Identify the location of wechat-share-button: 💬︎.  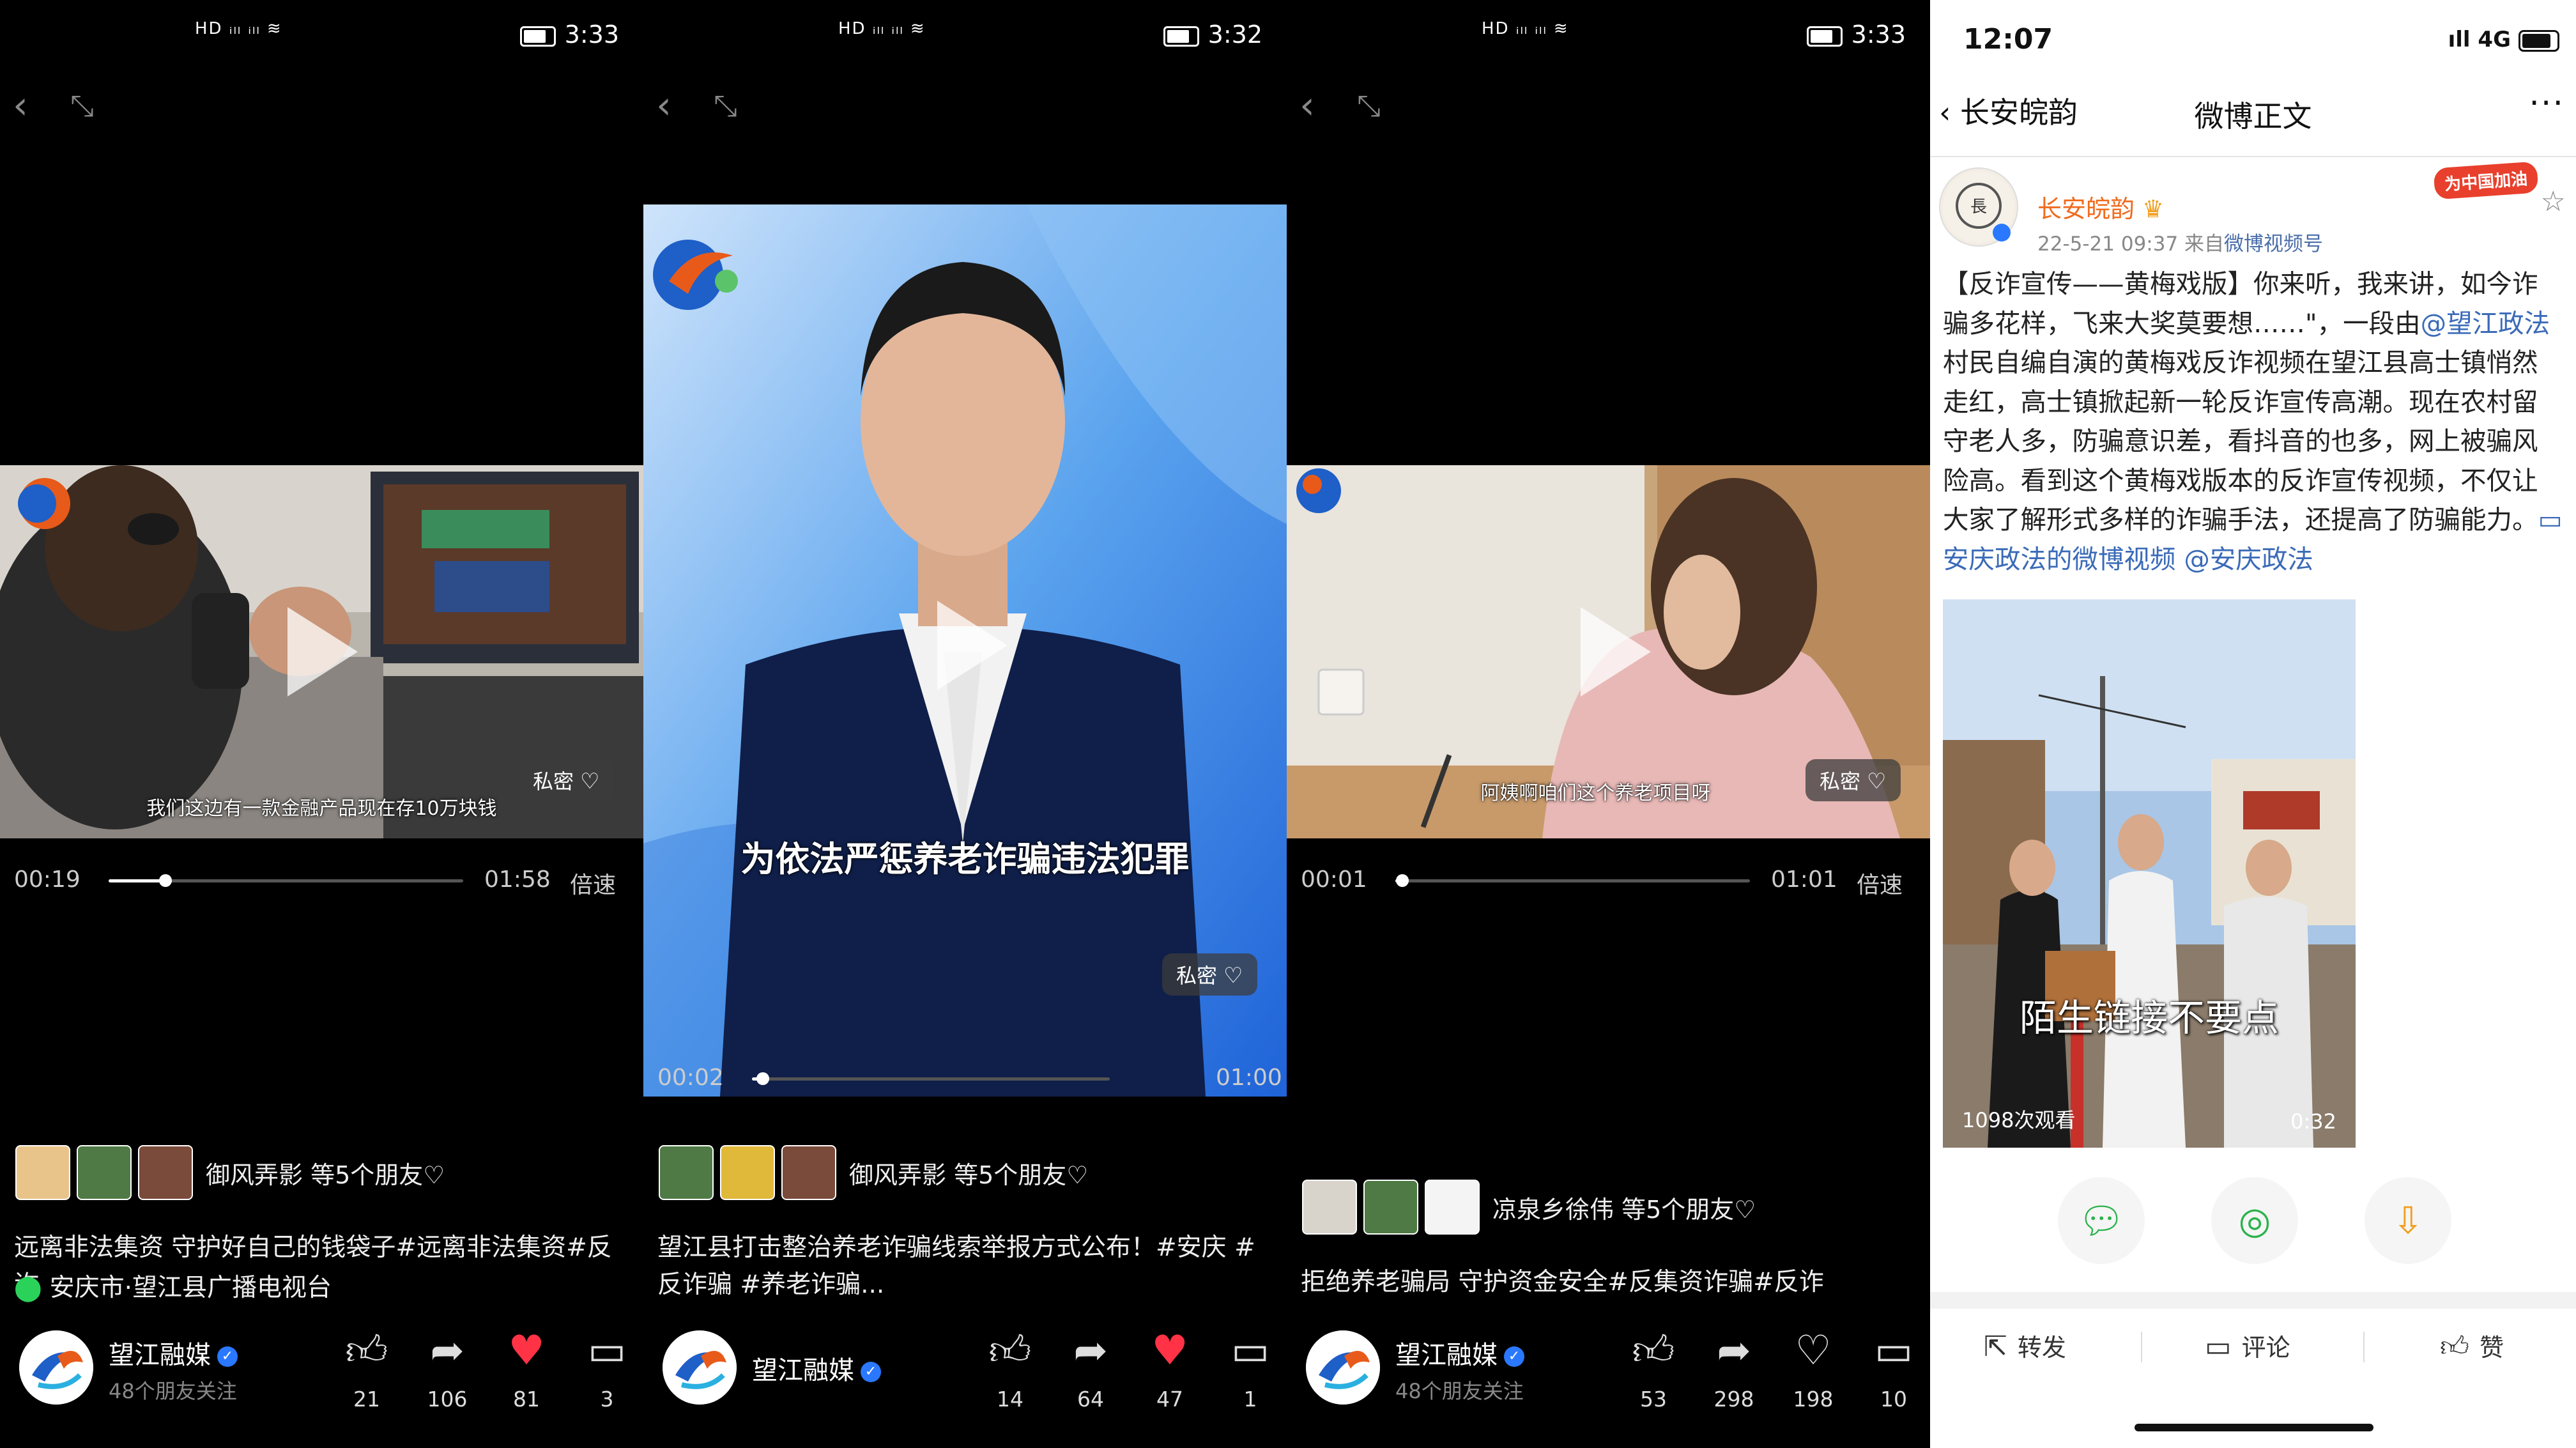
(2101, 1220).